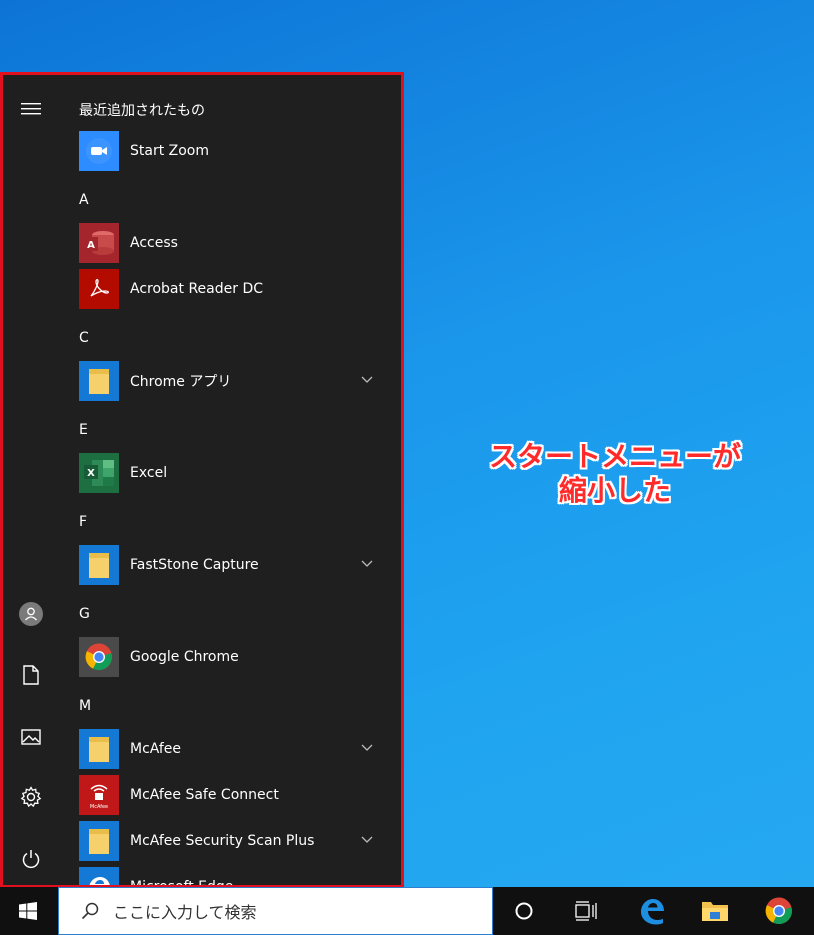 Image resolution: width=814 pixels, height=935 pixels. What do you see at coordinates (91, 473) in the screenshot?
I see `svg-text: X` at bounding box center [91, 473].